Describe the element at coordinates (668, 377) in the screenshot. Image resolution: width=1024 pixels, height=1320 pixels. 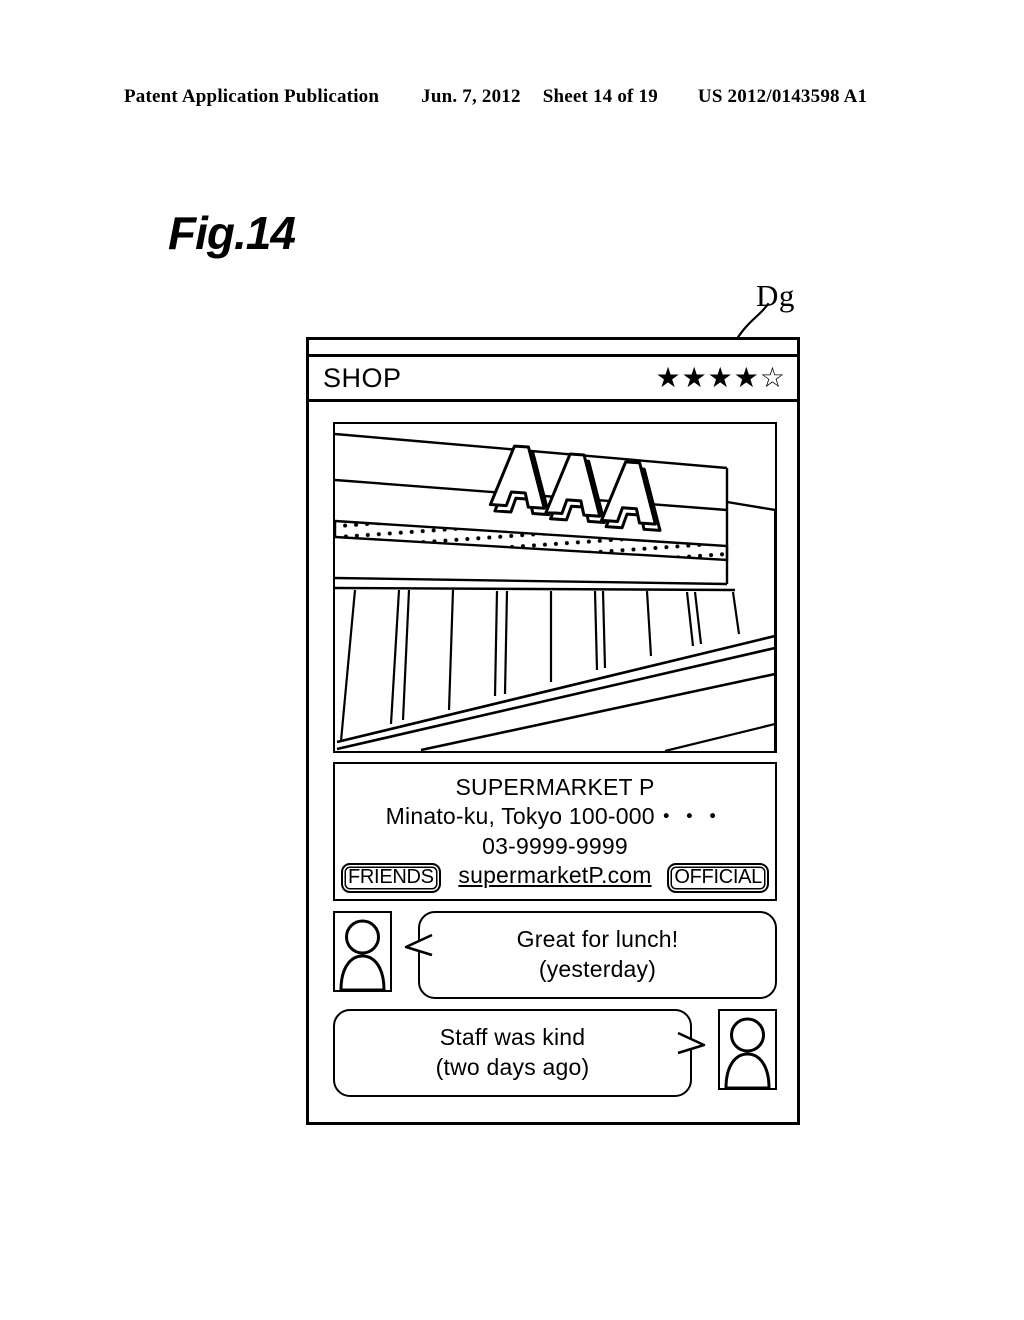
I see `star-filled-1: ★` at that location.